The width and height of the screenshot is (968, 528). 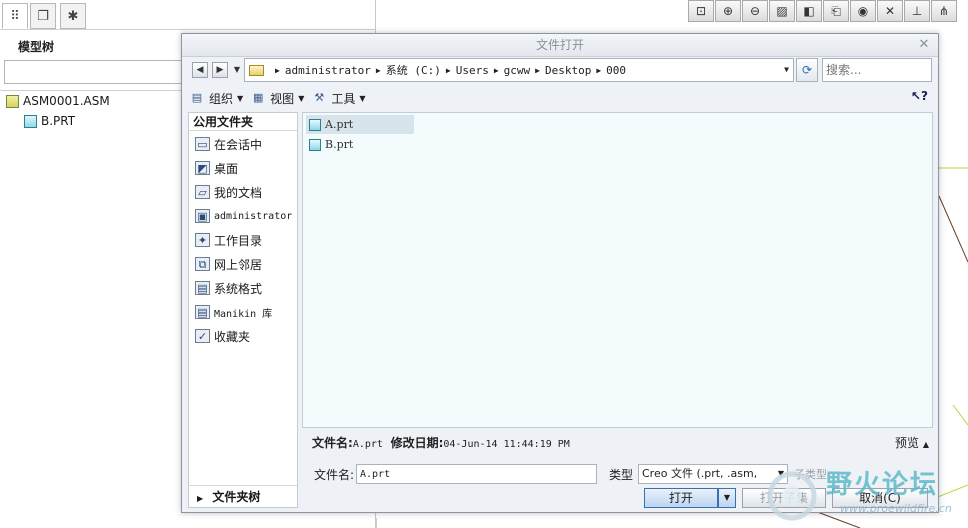 What do you see at coordinates (258, 97) in the screenshot?
I see `view-grid-icon: ▦` at bounding box center [258, 97].